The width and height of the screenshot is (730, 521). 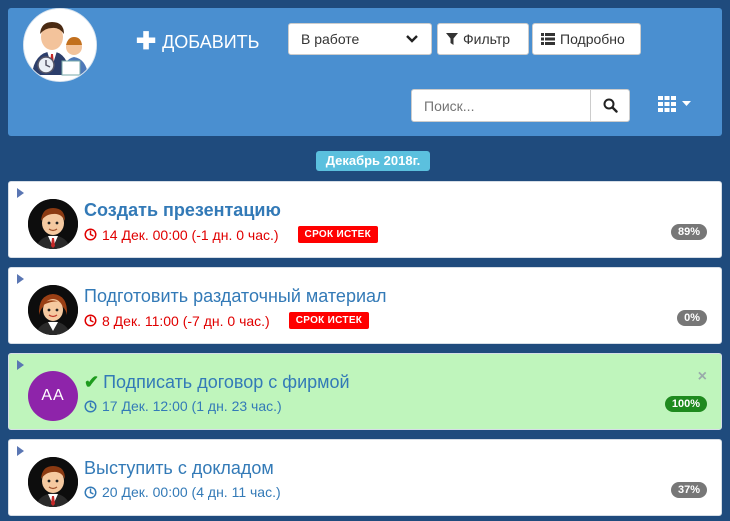 I want to click on task-title-text: Подписать договор с фирмой, so click(x=226, y=382).